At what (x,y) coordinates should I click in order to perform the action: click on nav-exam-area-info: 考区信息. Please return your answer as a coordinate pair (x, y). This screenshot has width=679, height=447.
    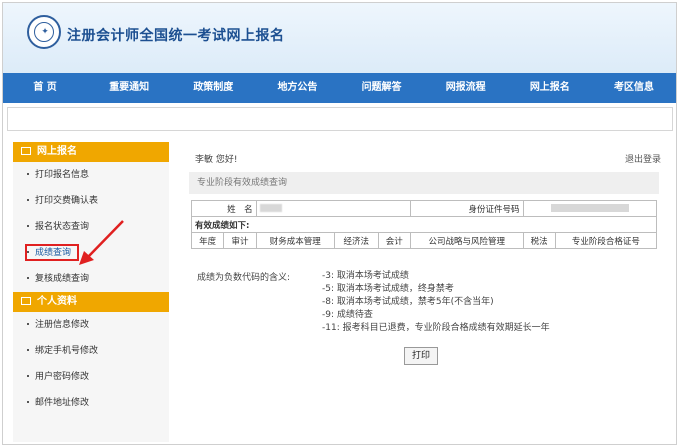
    Looking at the image, I should click on (634, 88).